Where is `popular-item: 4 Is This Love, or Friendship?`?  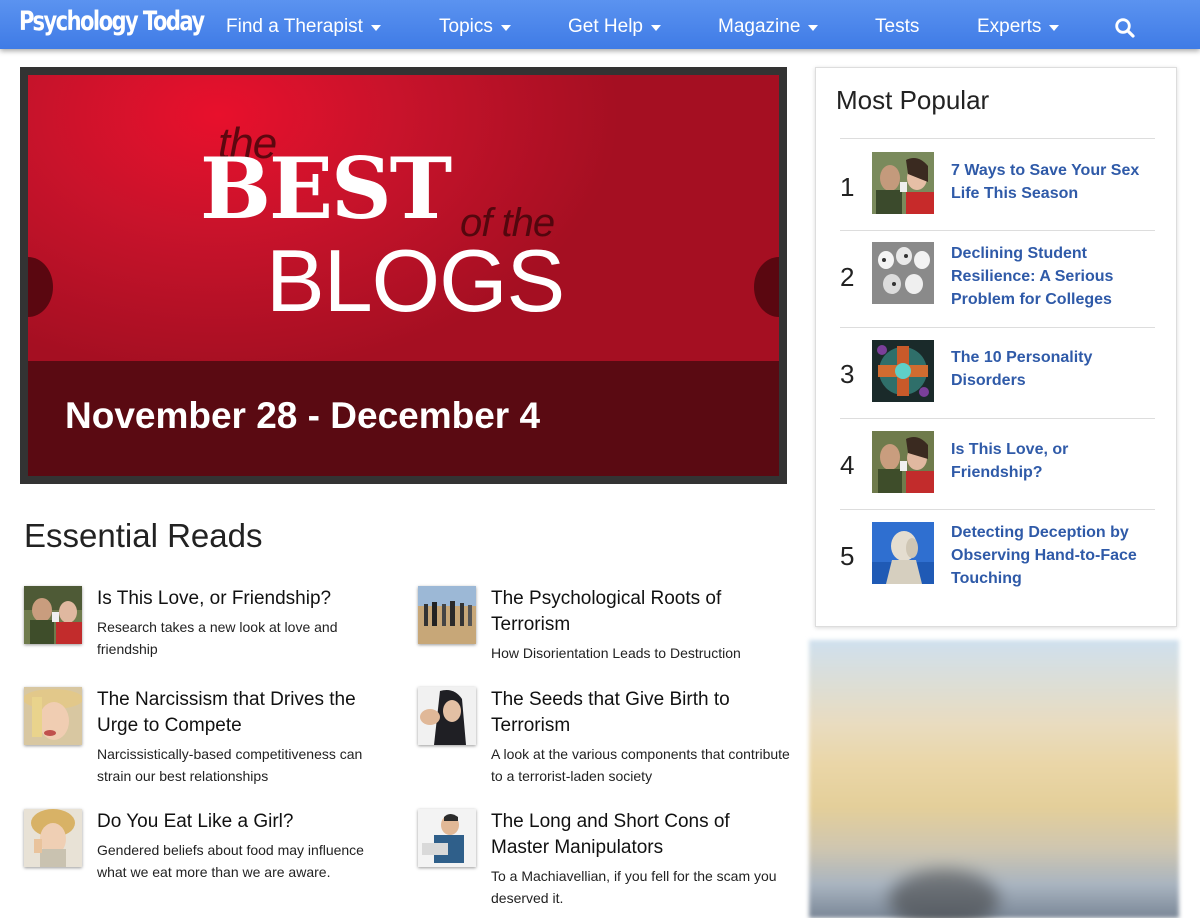 popular-item: 4 Is This Love, or Friendship? is located at coordinates (997, 463).